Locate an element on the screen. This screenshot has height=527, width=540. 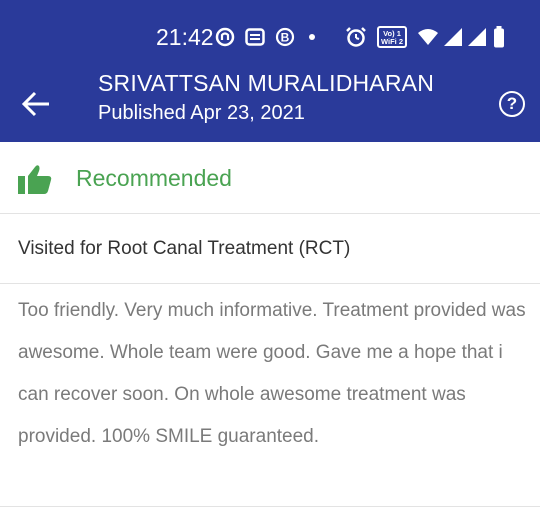
back-button is located at coordinates (36, 104).